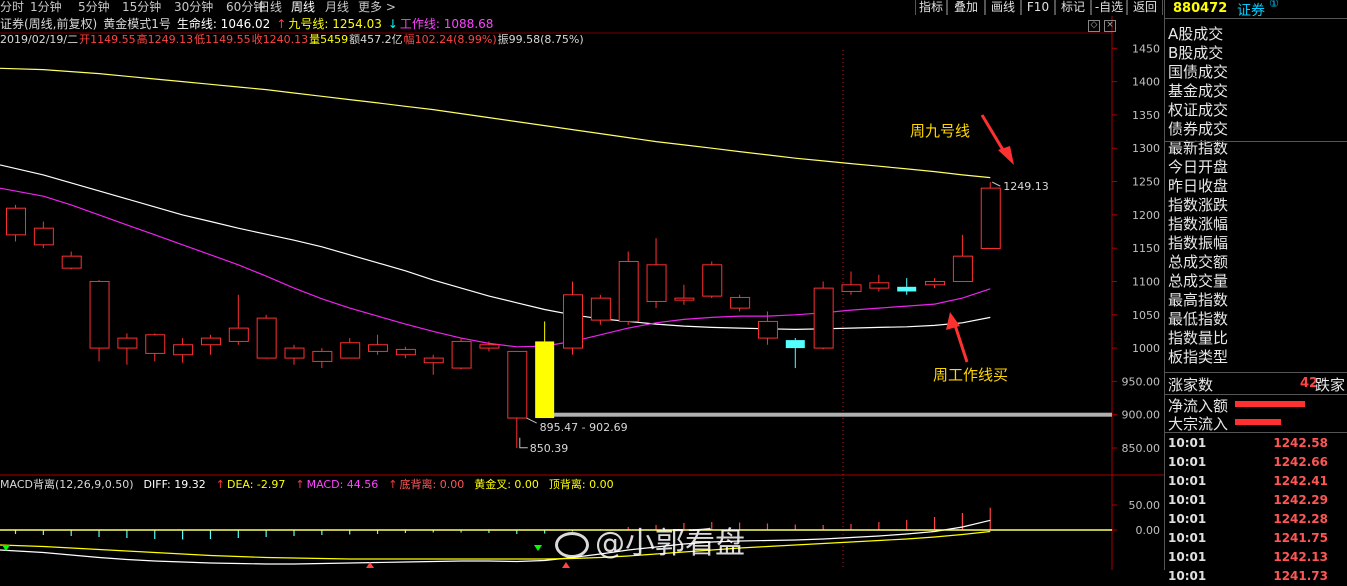 The image size is (1347, 586). I want to click on security-badge: ①, so click(1274, 5).